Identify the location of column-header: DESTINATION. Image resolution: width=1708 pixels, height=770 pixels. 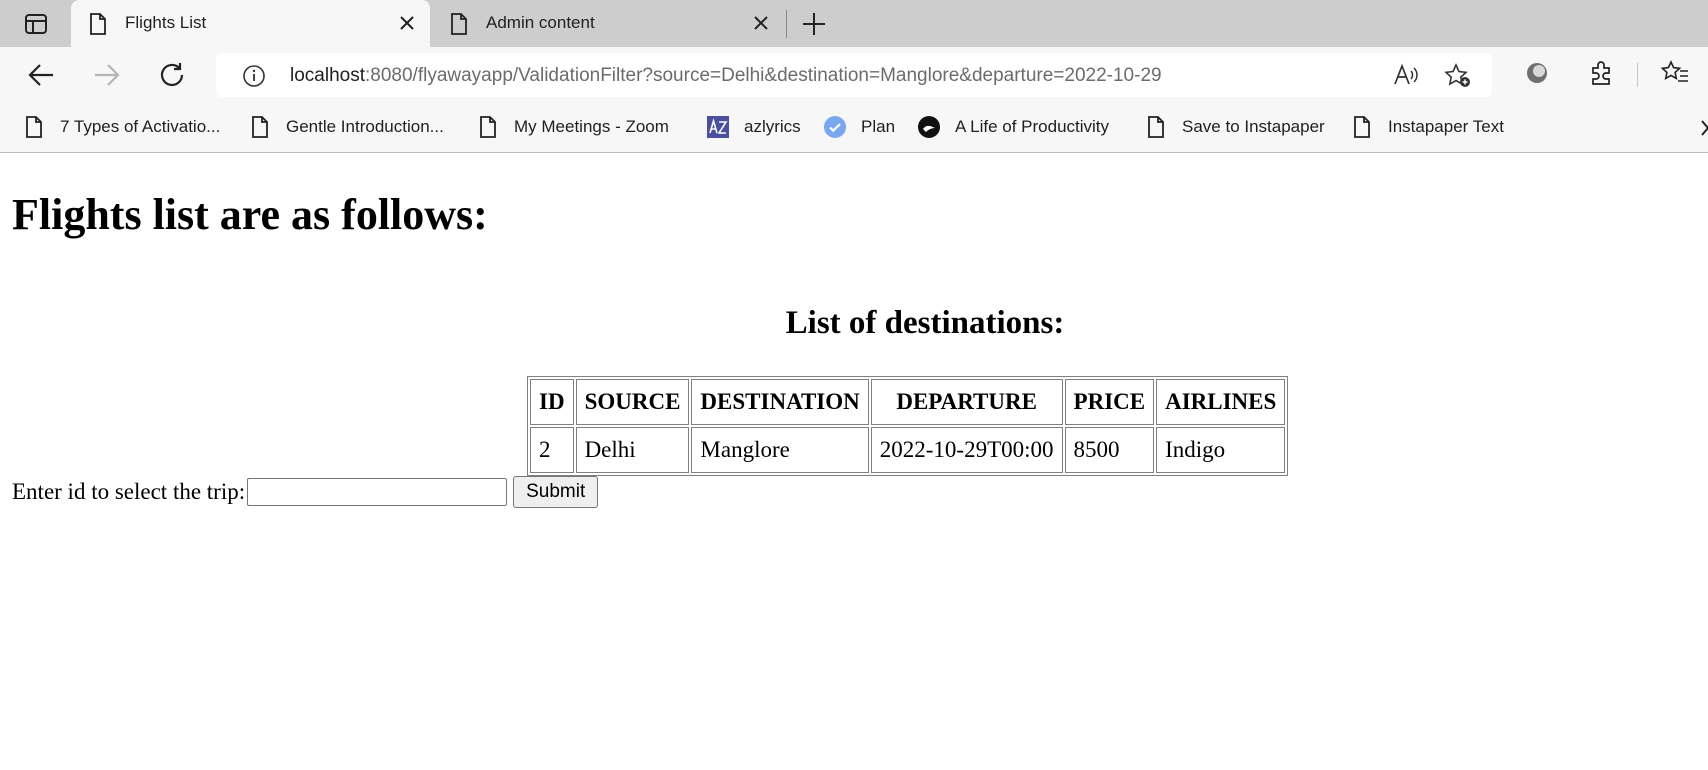
(780, 402).